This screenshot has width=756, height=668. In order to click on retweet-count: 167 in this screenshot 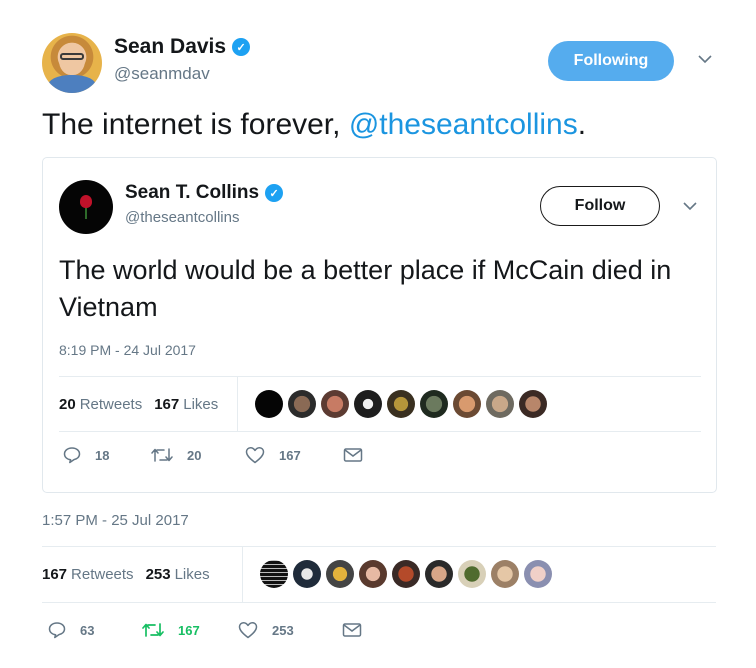, I will do `click(189, 630)`.